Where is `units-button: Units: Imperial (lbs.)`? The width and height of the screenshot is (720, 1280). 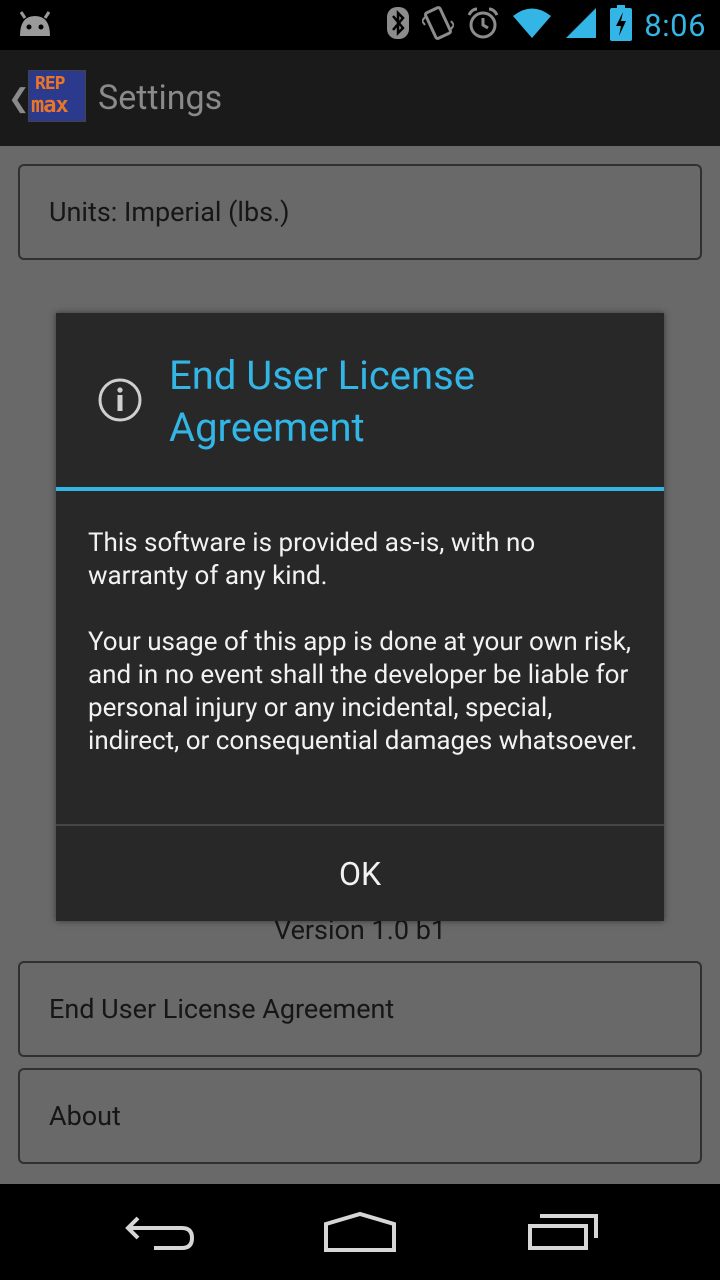 units-button: Units: Imperial (lbs.) is located at coordinates (360, 212).